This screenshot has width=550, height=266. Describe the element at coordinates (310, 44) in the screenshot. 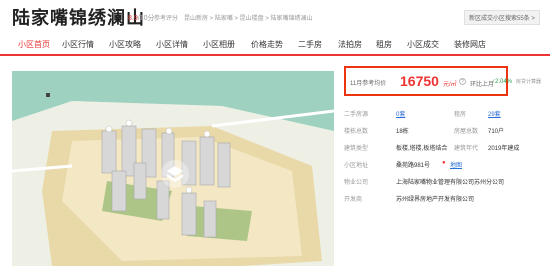

I see `tab-secondhand: 二手房` at that location.